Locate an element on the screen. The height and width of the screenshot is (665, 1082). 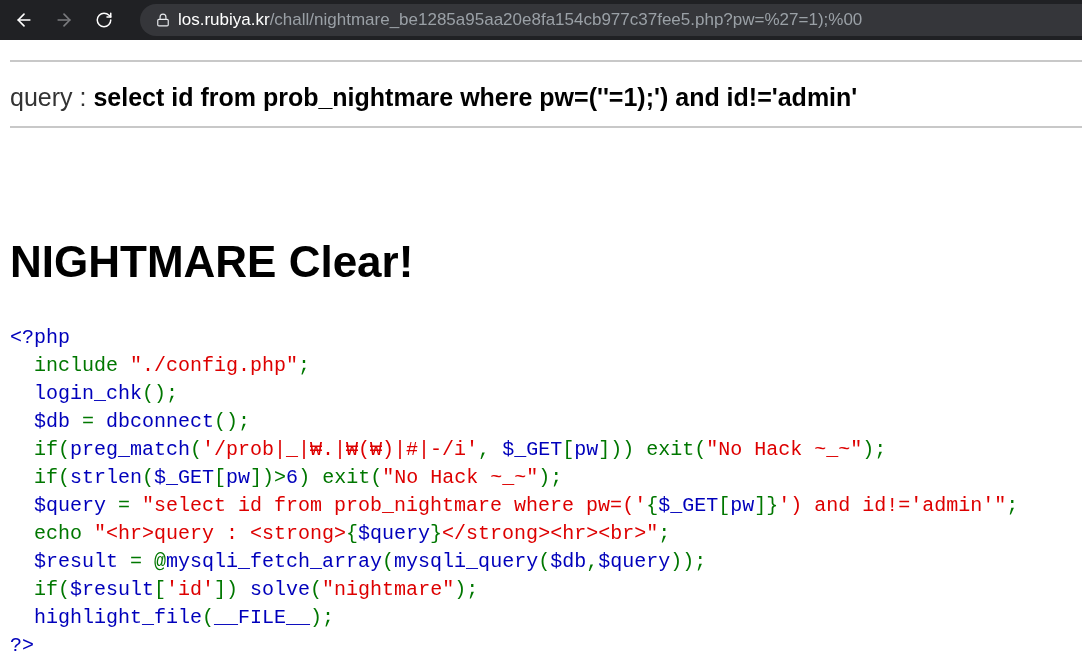
code-line: if(preg_match('/prob|_|₩.|₩(₩)|#|-/i', $_GET[pw])) exit("No Hack ~_~"); is located at coordinates (460, 450).